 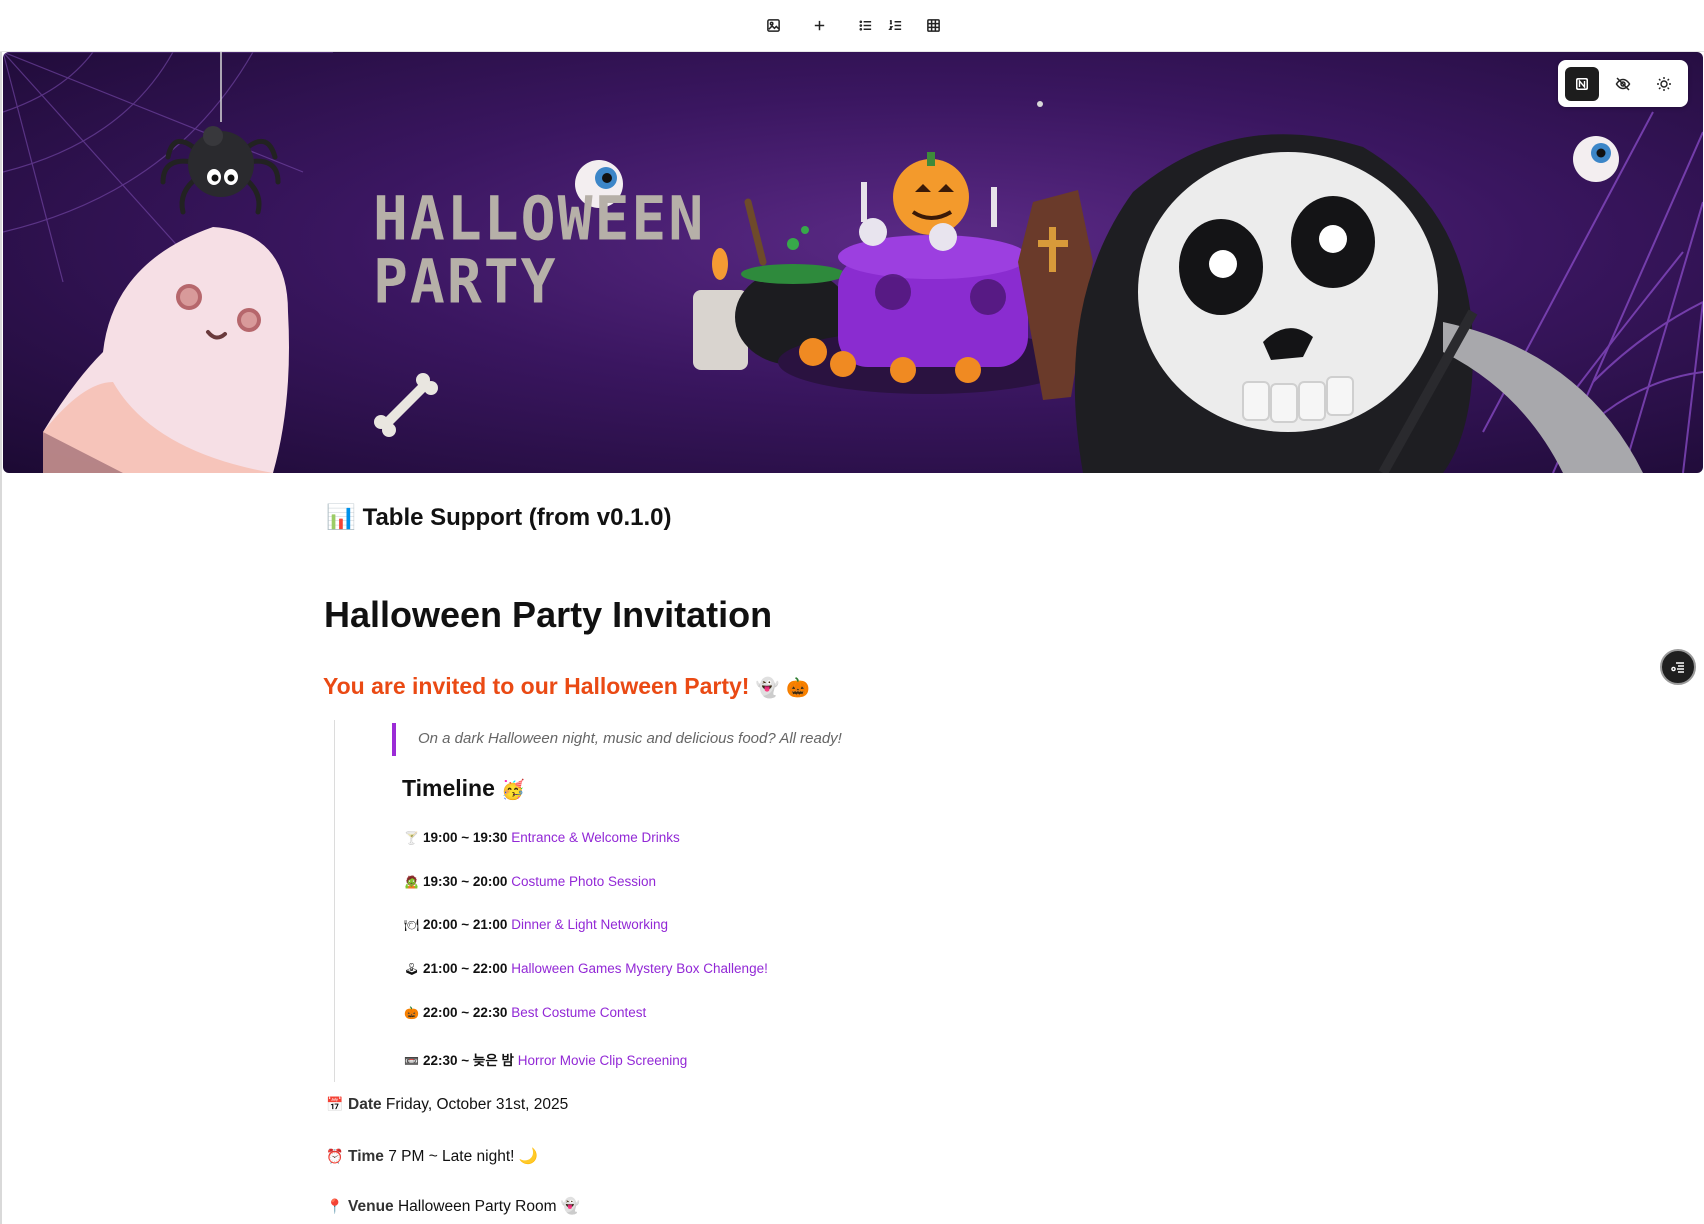 I want to click on table-icon, so click(x=933, y=25).